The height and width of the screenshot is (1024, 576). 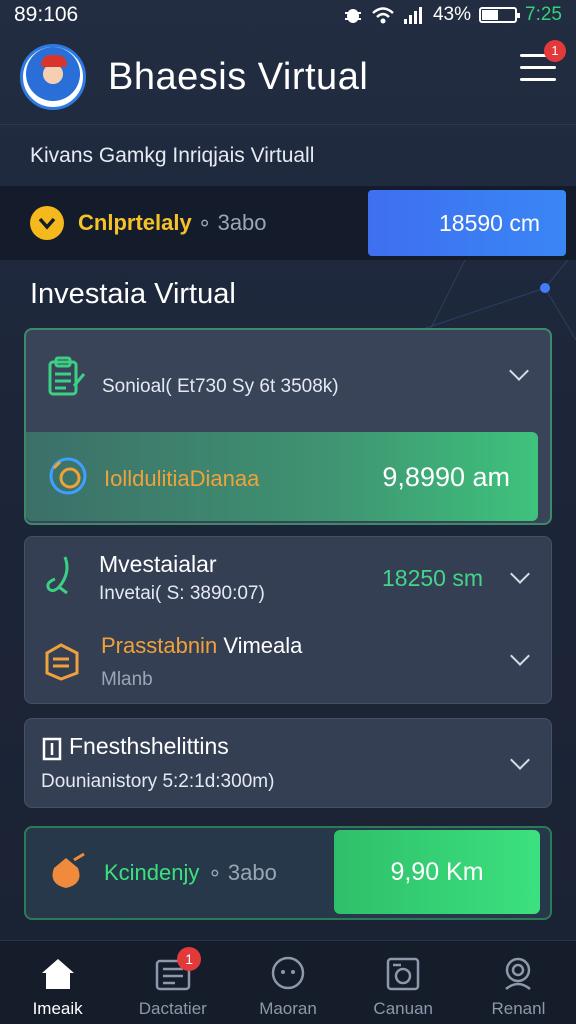 What do you see at coordinates (288, 973) in the screenshot?
I see `chat-icon` at bounding box center [288, 973].